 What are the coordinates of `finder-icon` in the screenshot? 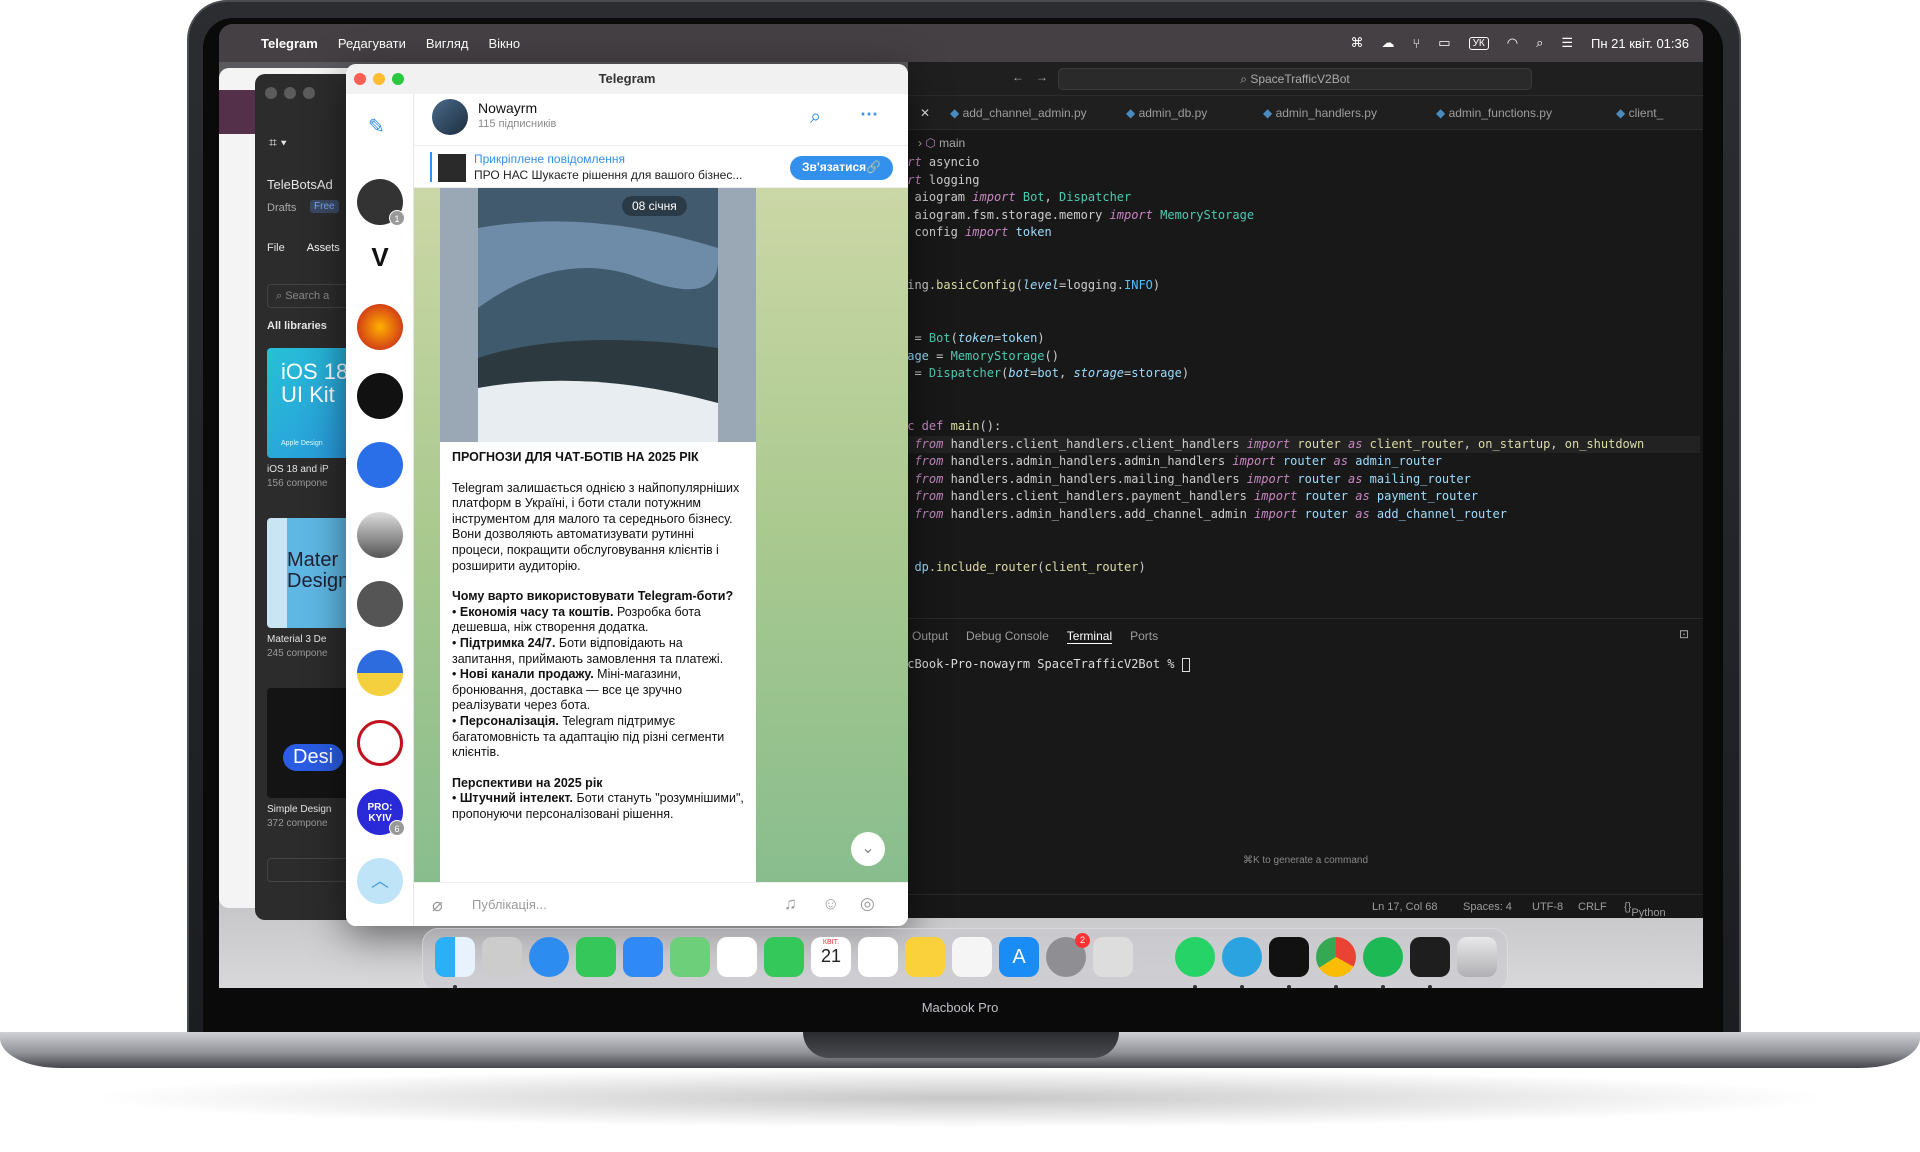 It's located at (455, 957).